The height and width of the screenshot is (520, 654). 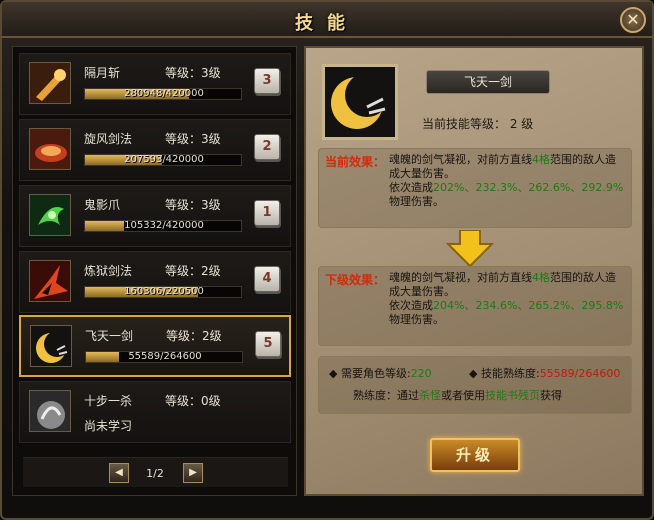 What do you see at coordinates (119, 473) in the screenshot?
I see `prev-page-icon: ◀` at bounding box center [119, 473].